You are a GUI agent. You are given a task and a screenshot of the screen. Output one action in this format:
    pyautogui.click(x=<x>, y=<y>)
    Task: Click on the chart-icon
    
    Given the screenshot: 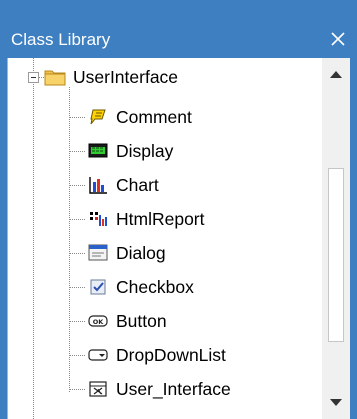 What is the action you would take?
    pyautogui.click(x=98, y=185)
    